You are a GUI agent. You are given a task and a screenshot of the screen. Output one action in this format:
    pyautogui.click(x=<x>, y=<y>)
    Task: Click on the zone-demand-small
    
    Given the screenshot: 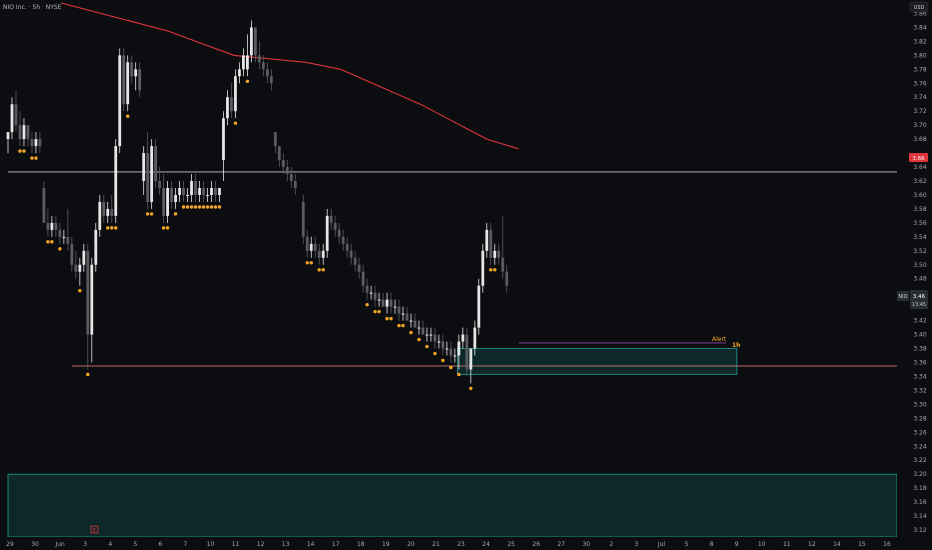 What is the action you would take?
    pyautogui.click(x=597, y=361)
    